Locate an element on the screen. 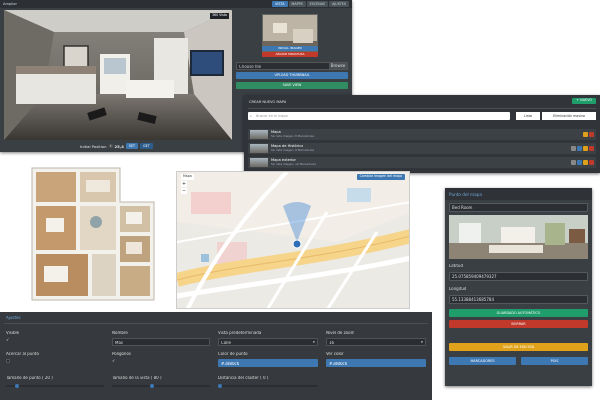 This screenshot has width=600, height=400. map-name: Mapa de Histórico is located at coordinates (287, 146).